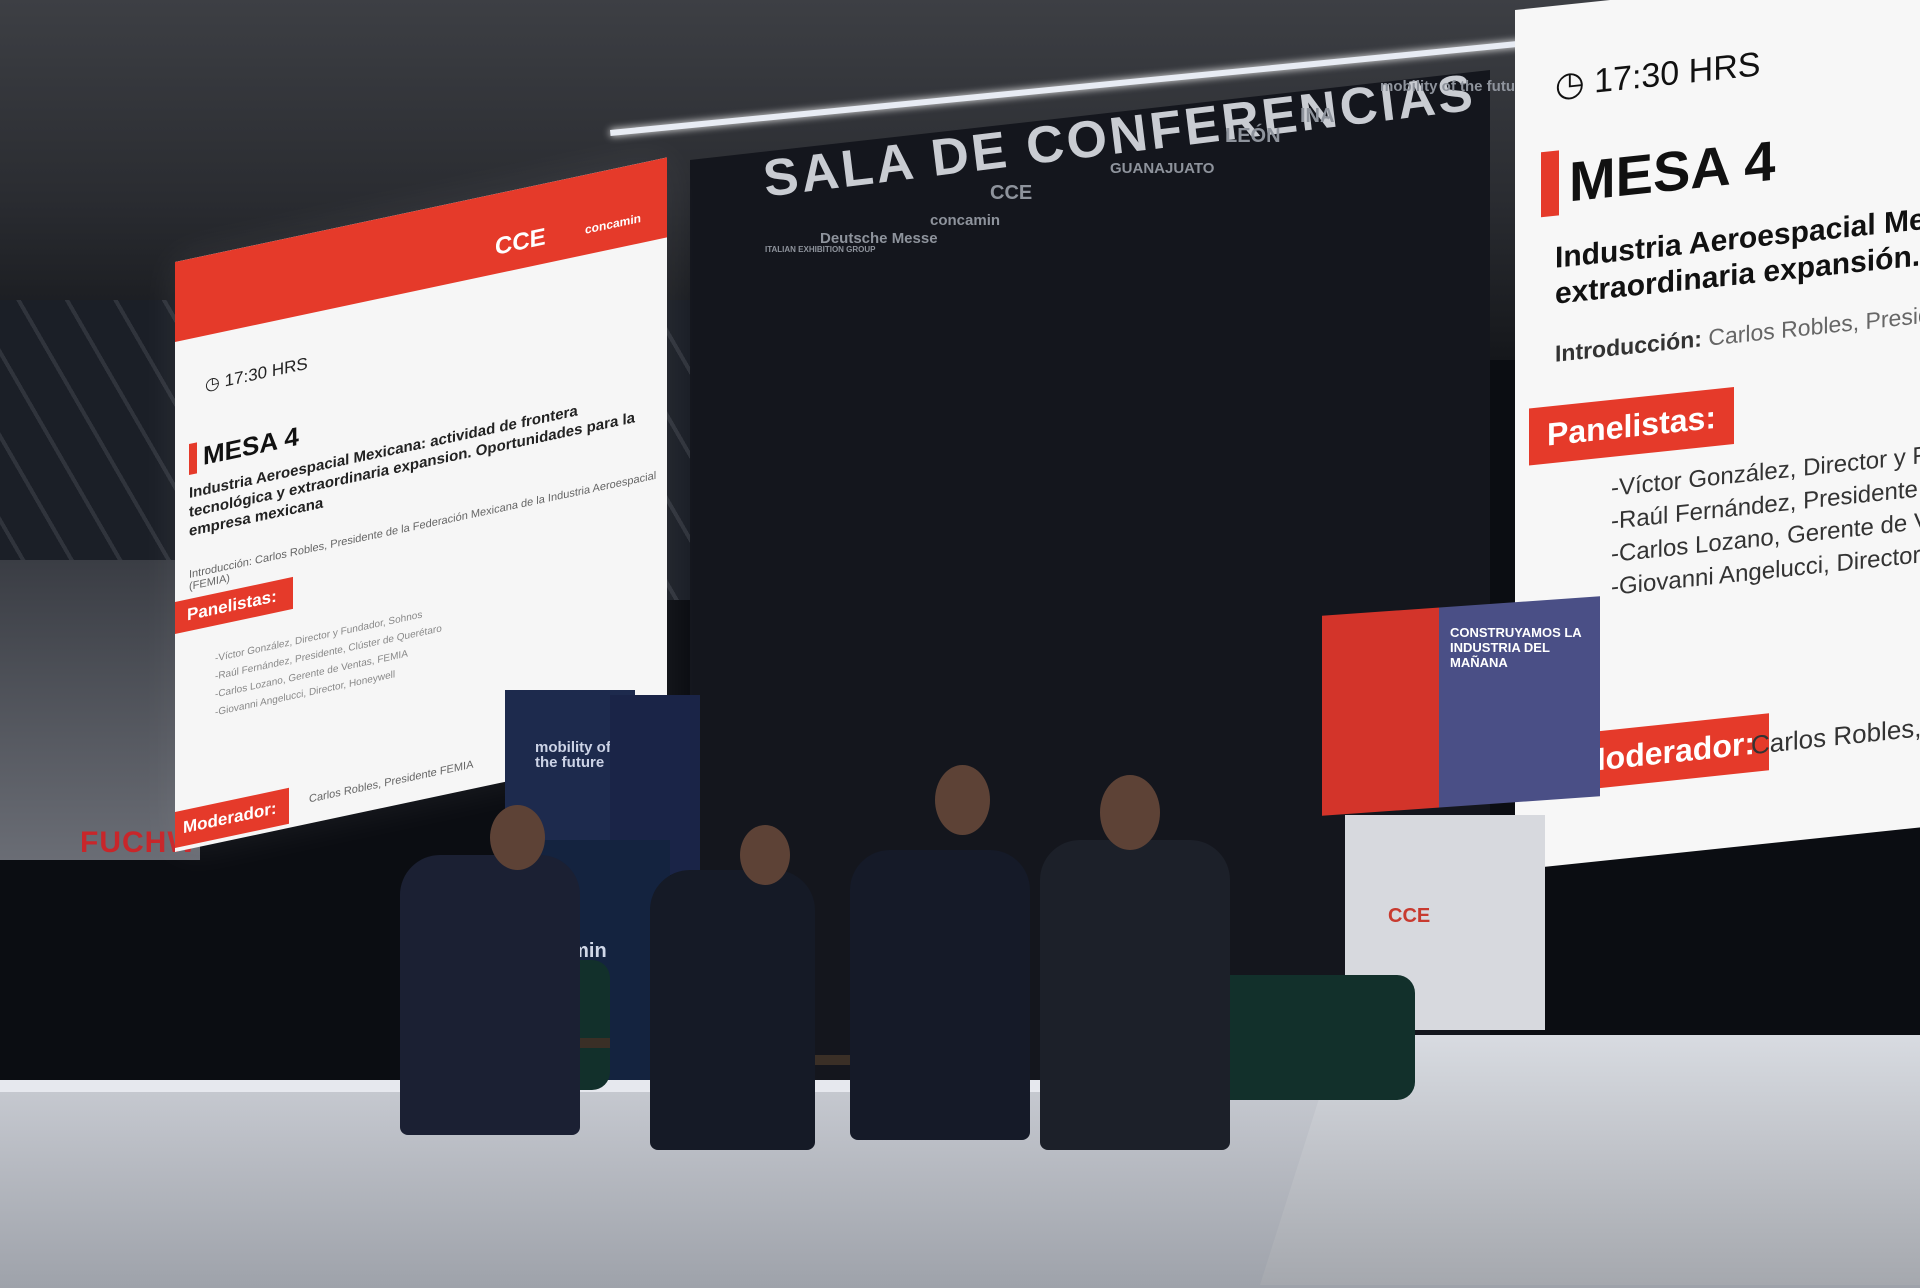 The width and height of the screenshot is (1920, 1288). Describe the element at coordinates (1631, 426) in the screenshot. I see `panelists-badge: Panelistas:` at that location.